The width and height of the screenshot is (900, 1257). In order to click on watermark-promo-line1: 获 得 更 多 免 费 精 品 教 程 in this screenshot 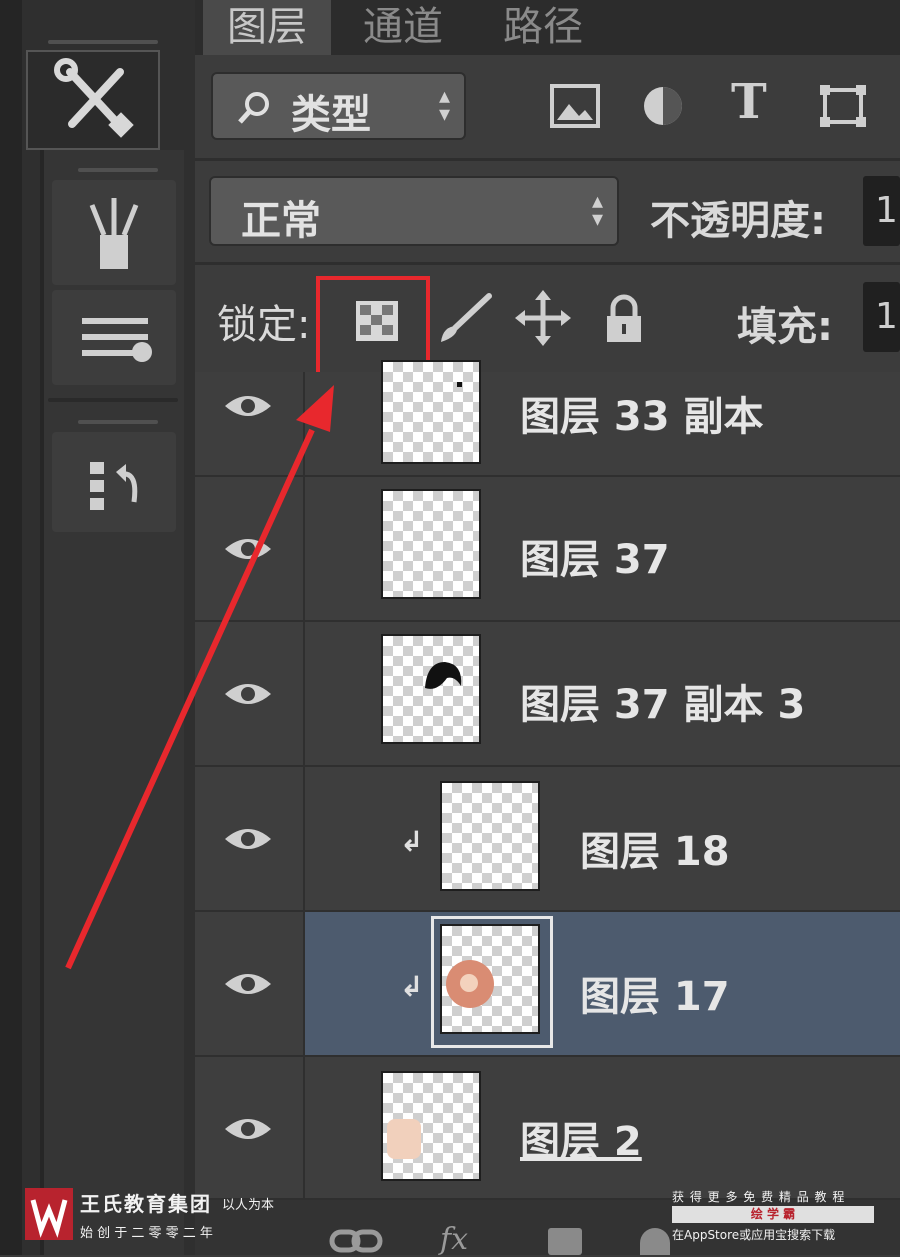, I will do `click(759, 1197)`.